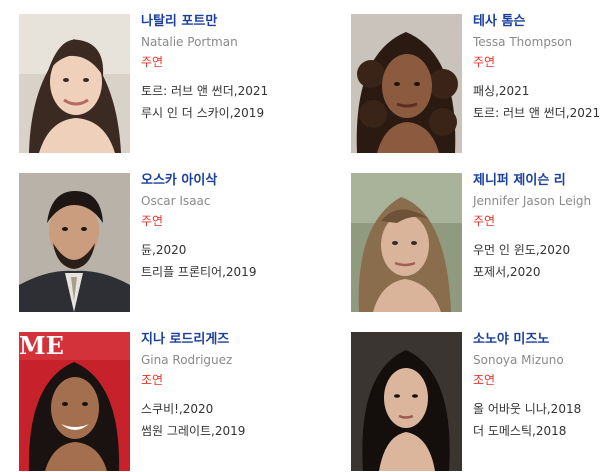 The image size is (603, 472). What do you see at coordinates (177, 409) in the screenshot?
I see `filmography-item: 스쿠비!,2020` at bounding box center [177, 409].